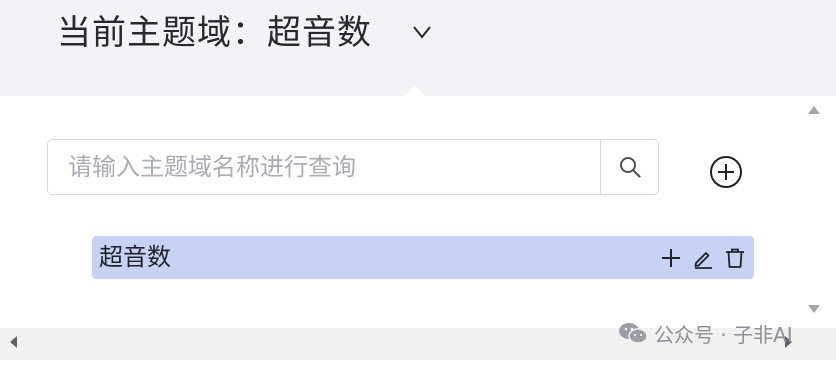 Image resolution: width=836 pixels, height=366 pixels. Describe the element at coordinates (135, 257) in the screenshot. I see `tree-node-label: 超音数` at that location.